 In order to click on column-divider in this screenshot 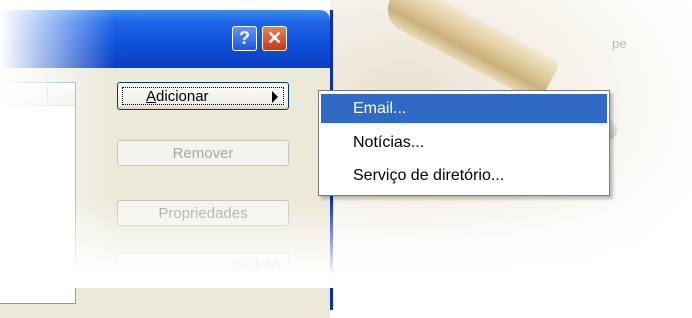, I will do `click(47, 94)`.